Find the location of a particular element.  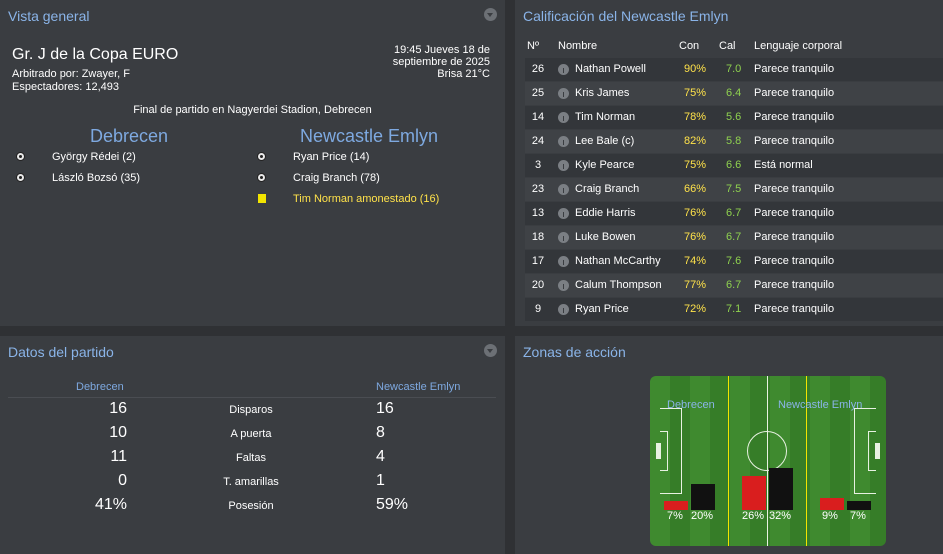

player-row: 20 Calum Thompson 77% 6.7 Parece tranquilo is located at coordinates (734, 285).